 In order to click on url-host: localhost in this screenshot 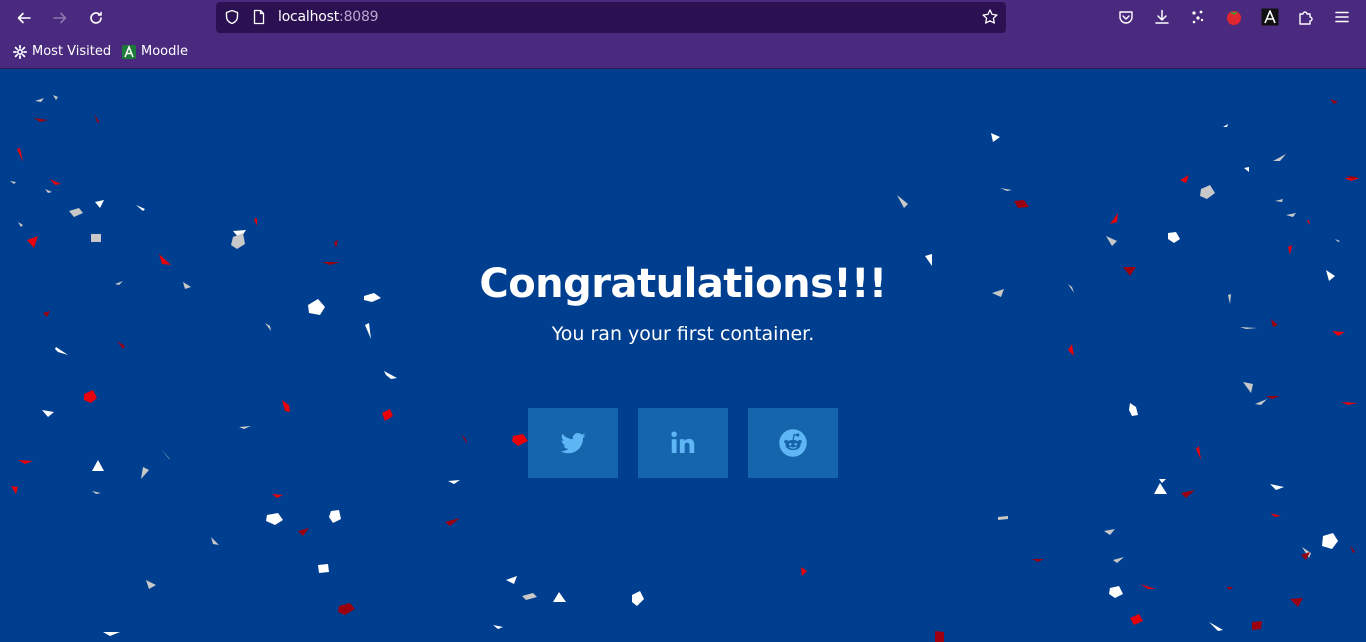, I will do `click(309, 17)`.